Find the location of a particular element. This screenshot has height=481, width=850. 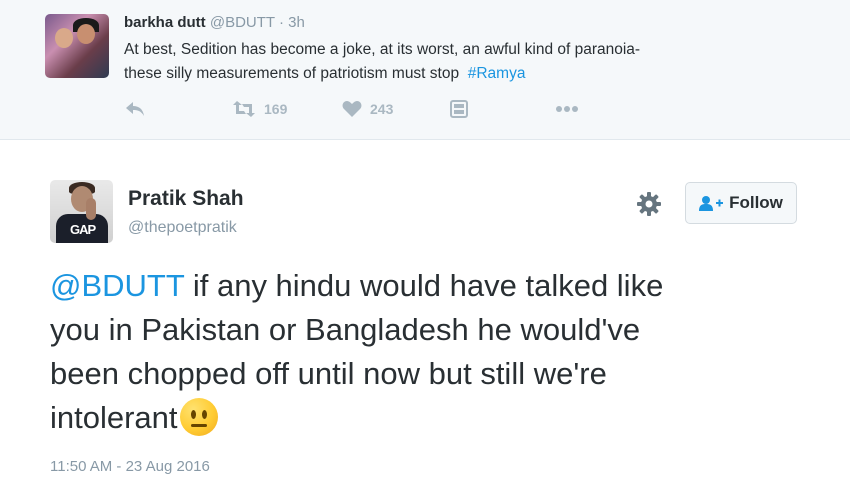

follow-label: Follow is located at coordinates (756, 202).